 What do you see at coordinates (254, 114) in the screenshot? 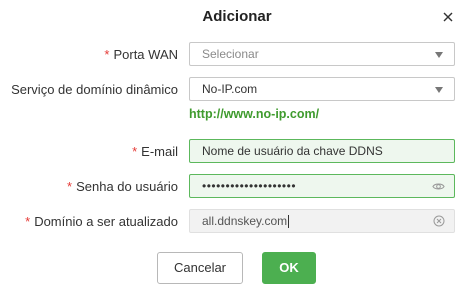
I see `service-link: http://www.no-ip.com/` at bounding box center [254, 114].